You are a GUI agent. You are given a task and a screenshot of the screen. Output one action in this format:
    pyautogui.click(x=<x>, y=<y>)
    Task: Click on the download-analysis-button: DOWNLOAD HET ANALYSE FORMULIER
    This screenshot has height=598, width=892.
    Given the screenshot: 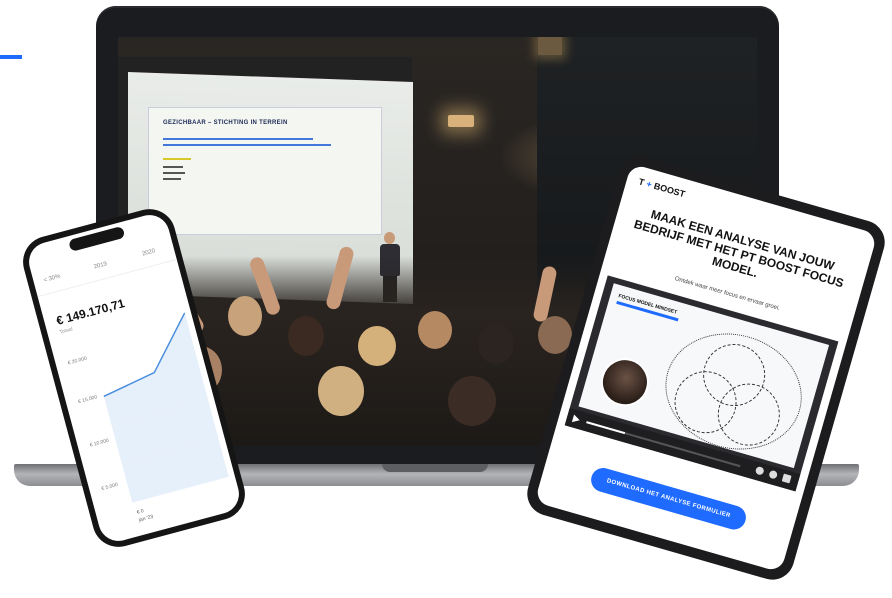 What is the action you would take?
    pyautogui.click(x=668, y=499)
    